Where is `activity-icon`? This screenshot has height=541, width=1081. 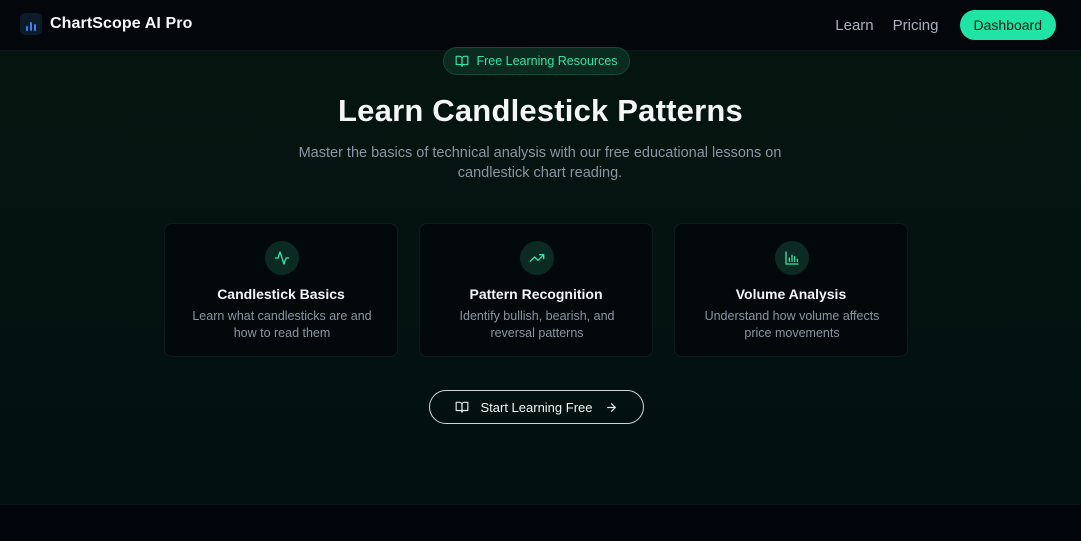 activity-icon is located at coordinates (282, 258).